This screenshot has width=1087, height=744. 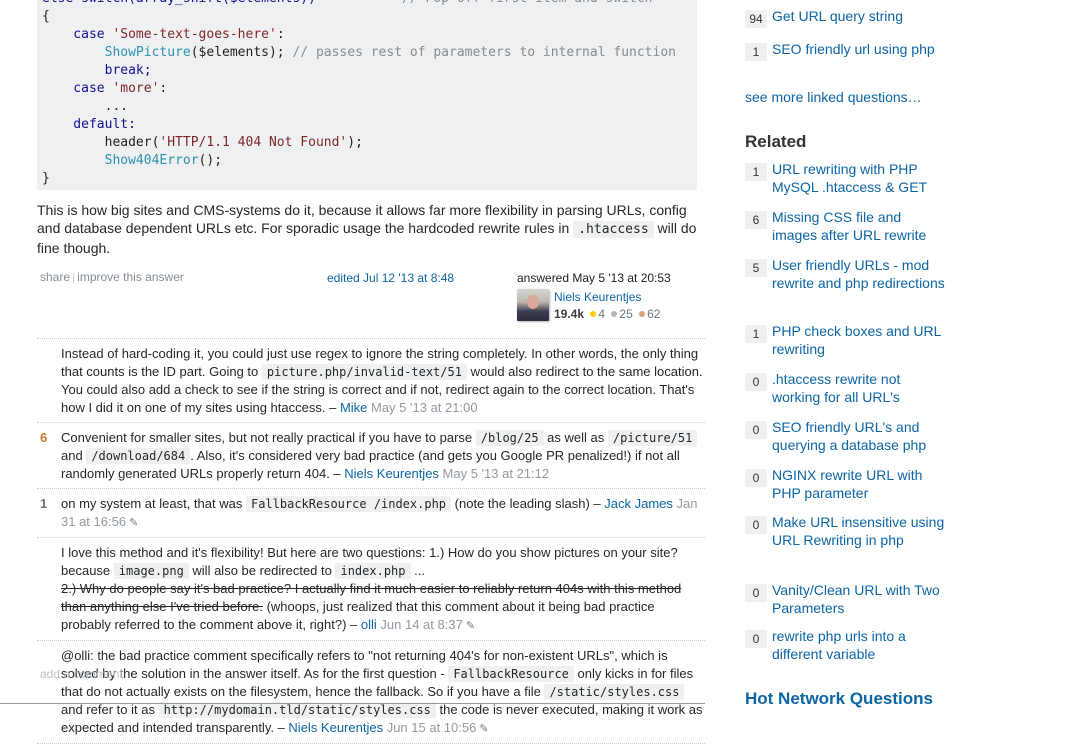 What do you see at coordinates (638, 503) in the screenshot?
I see `comment-author-link: Jack James` at bounding box center [638, 503].